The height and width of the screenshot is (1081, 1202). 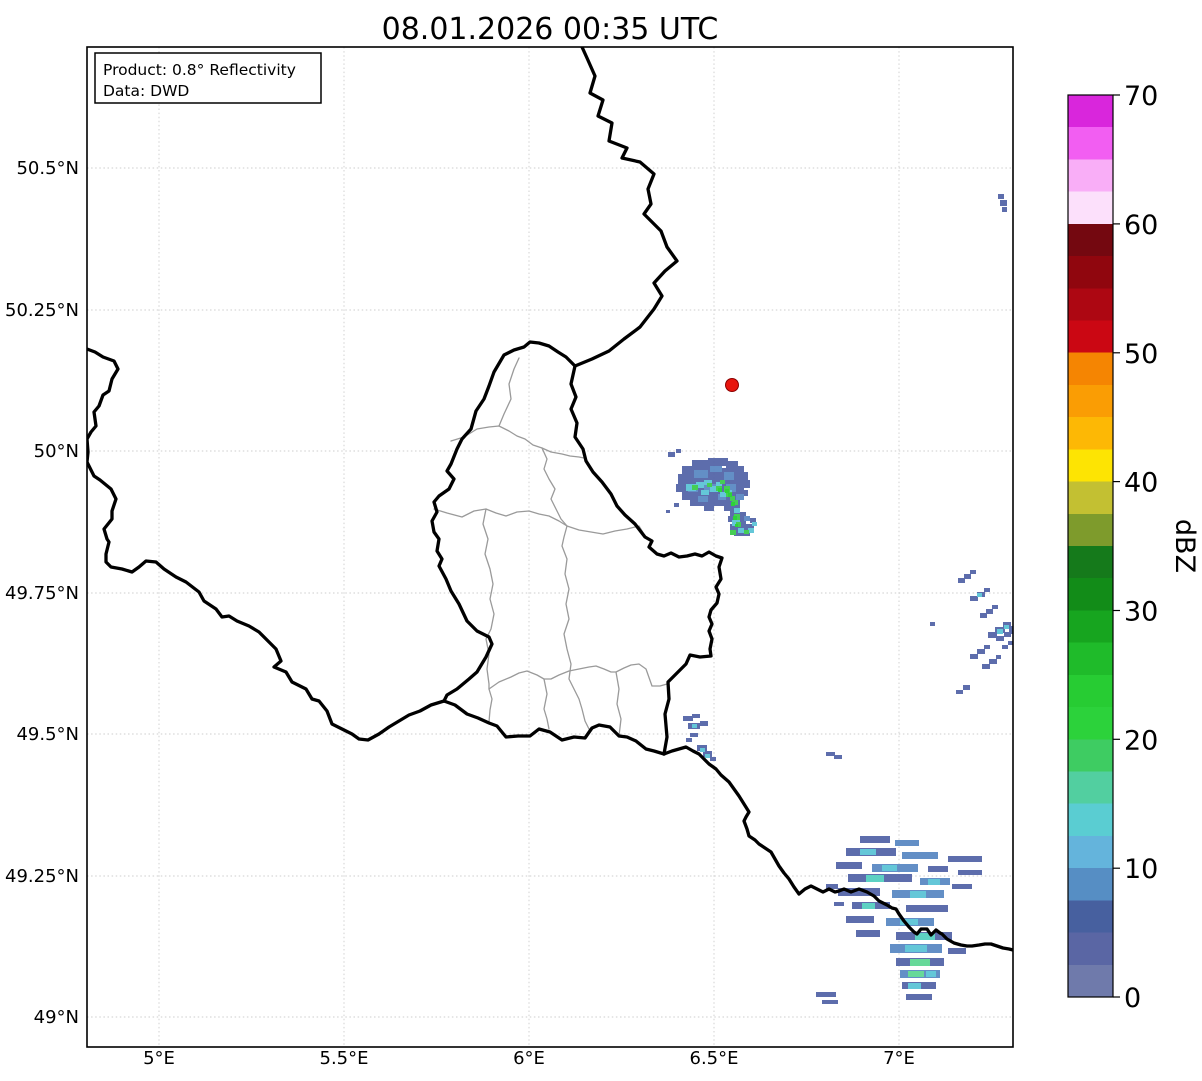 What do you see at coordinates (1132, 998) in the screenshot?
I see `colorbar-tick-label: 0` at bounding box center [1132, 998].